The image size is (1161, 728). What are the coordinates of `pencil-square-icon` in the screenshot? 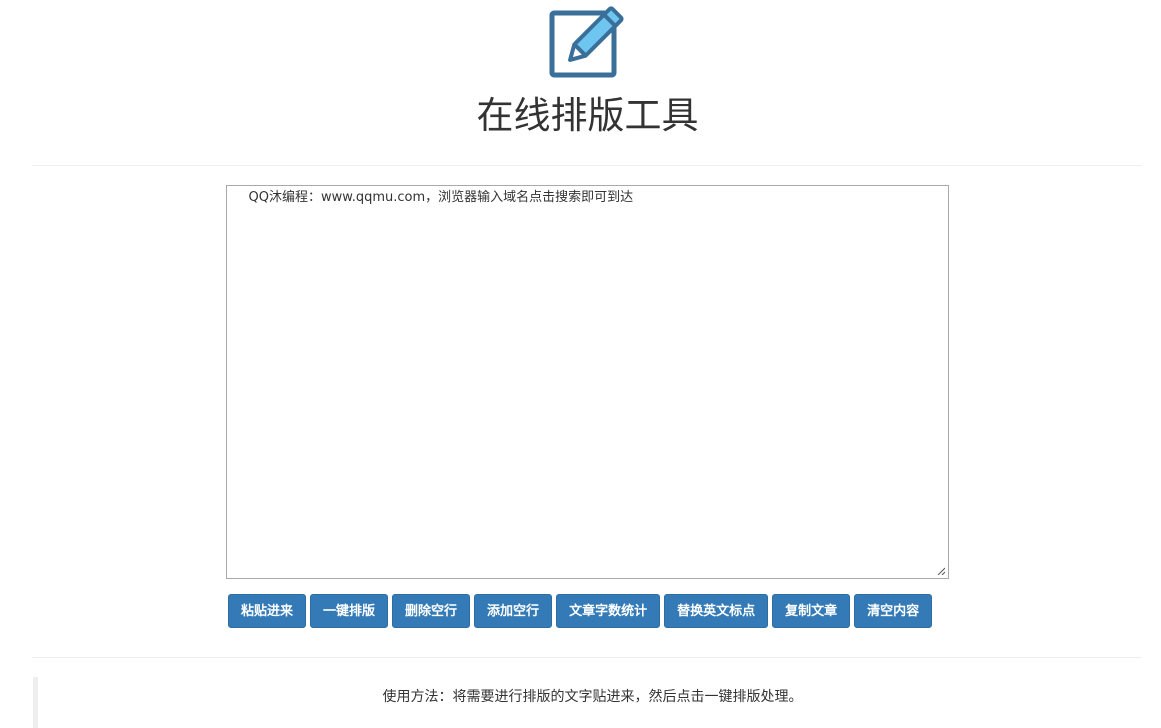 It's located at (586, 42).